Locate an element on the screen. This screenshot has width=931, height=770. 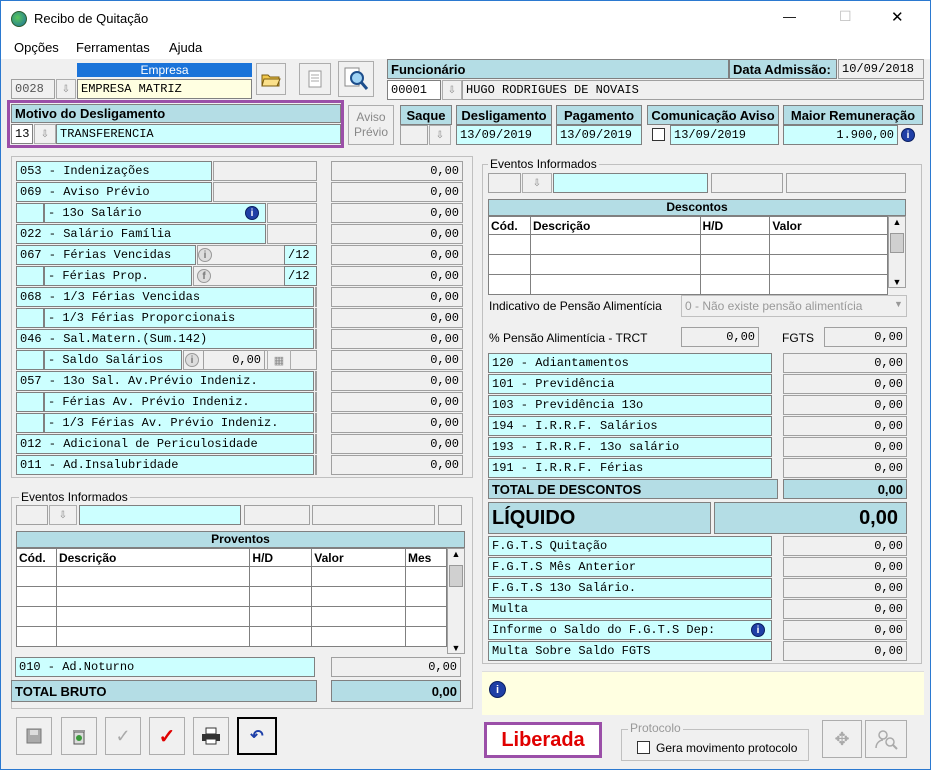
proventos-row-label: 011 - Ad.Insalubridade is located at coordinates (165, 465).